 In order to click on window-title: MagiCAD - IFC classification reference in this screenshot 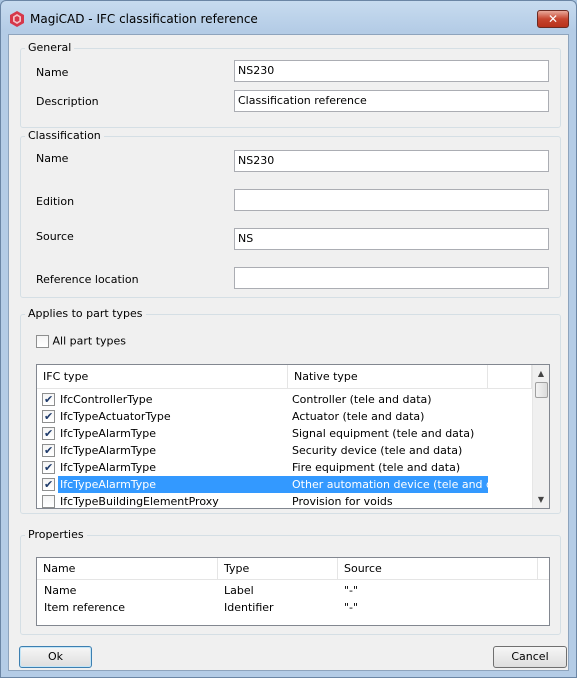, I will do `click(144, 19)`.